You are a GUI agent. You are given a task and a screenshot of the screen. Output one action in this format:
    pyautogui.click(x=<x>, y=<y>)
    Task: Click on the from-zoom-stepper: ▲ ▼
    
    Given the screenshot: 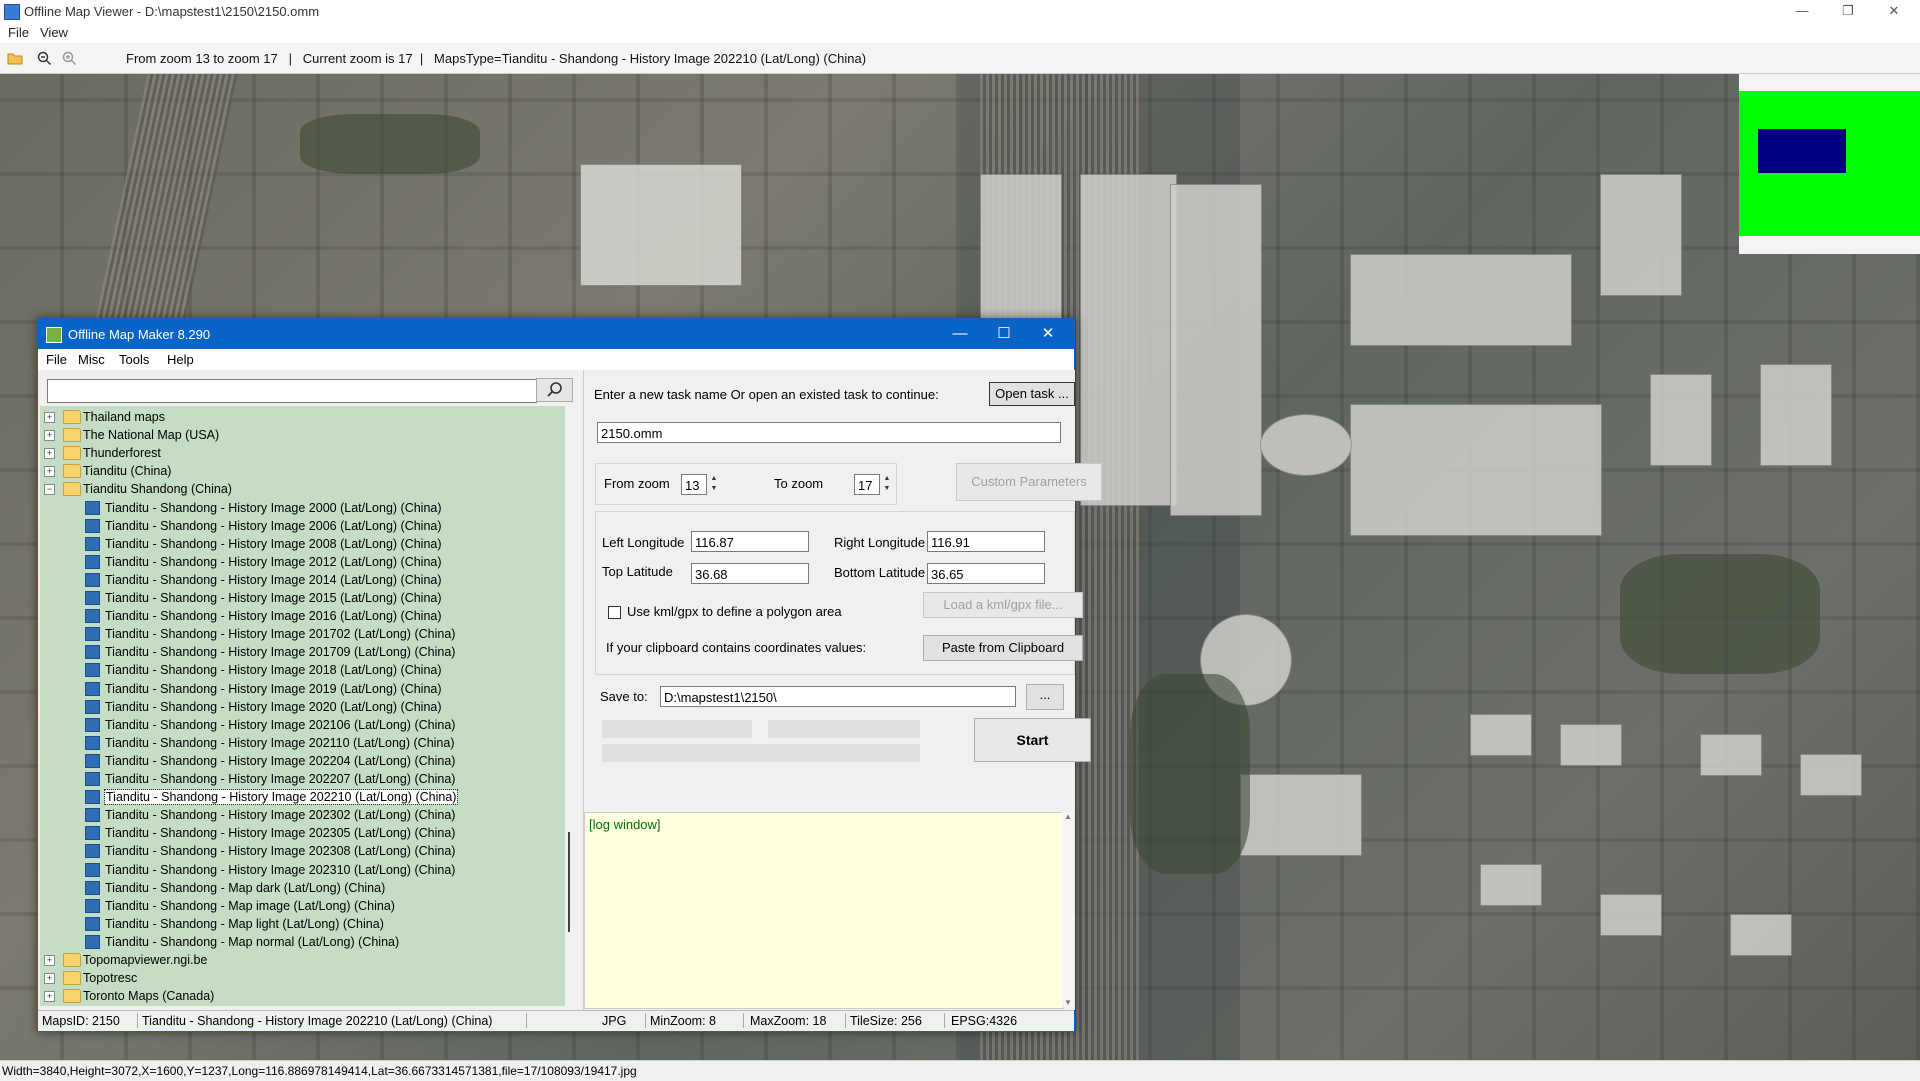 What is the action you would take?
    pyautogui.click(x=714, y=484)
    